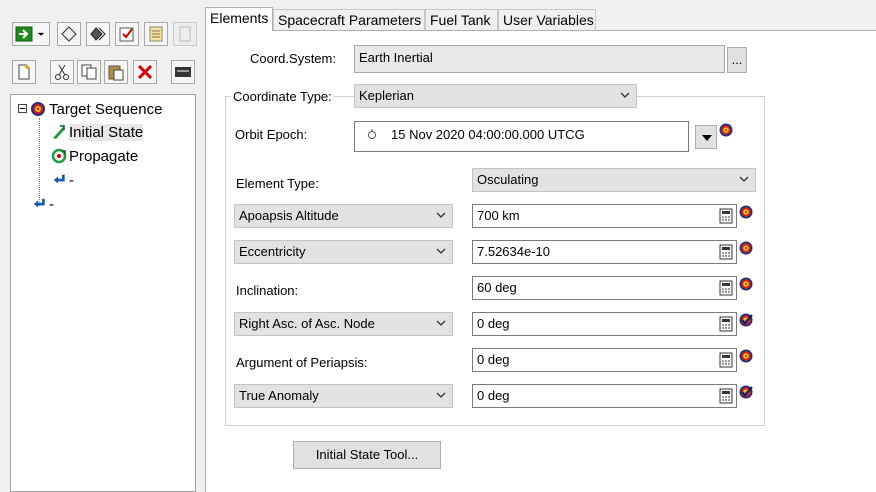 The width and height of the screenshot is (876, 492). Describe the element at coordinates (493, 395) in the screenshot. I see `element-6-value: 0 deg` at that location.